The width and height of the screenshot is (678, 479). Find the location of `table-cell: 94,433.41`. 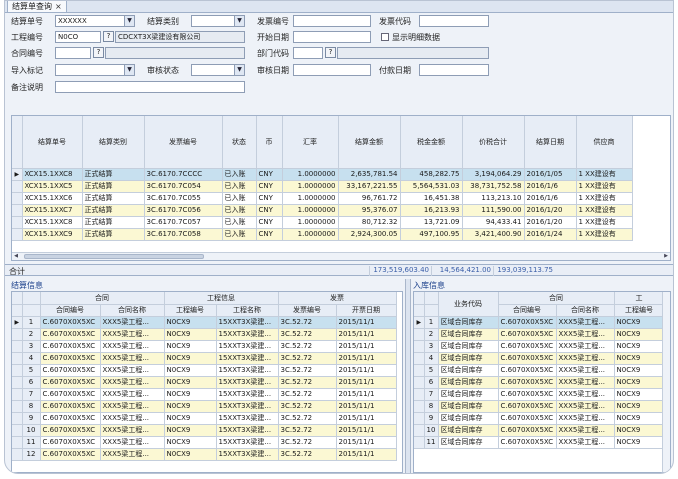

table-cell: 94,433.41 is located at coordinates (493, 222).